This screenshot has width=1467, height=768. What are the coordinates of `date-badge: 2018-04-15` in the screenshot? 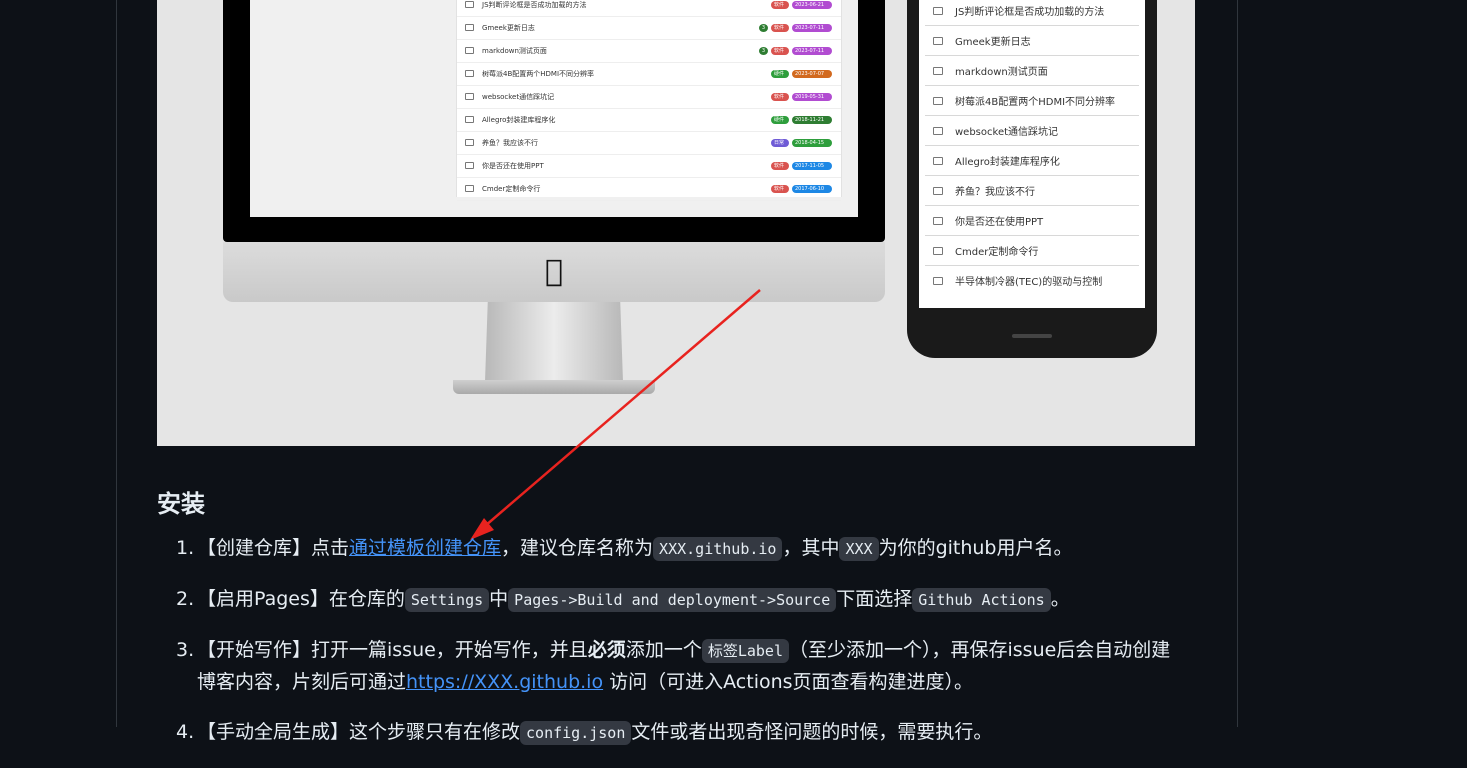 It's located at (812, 142).